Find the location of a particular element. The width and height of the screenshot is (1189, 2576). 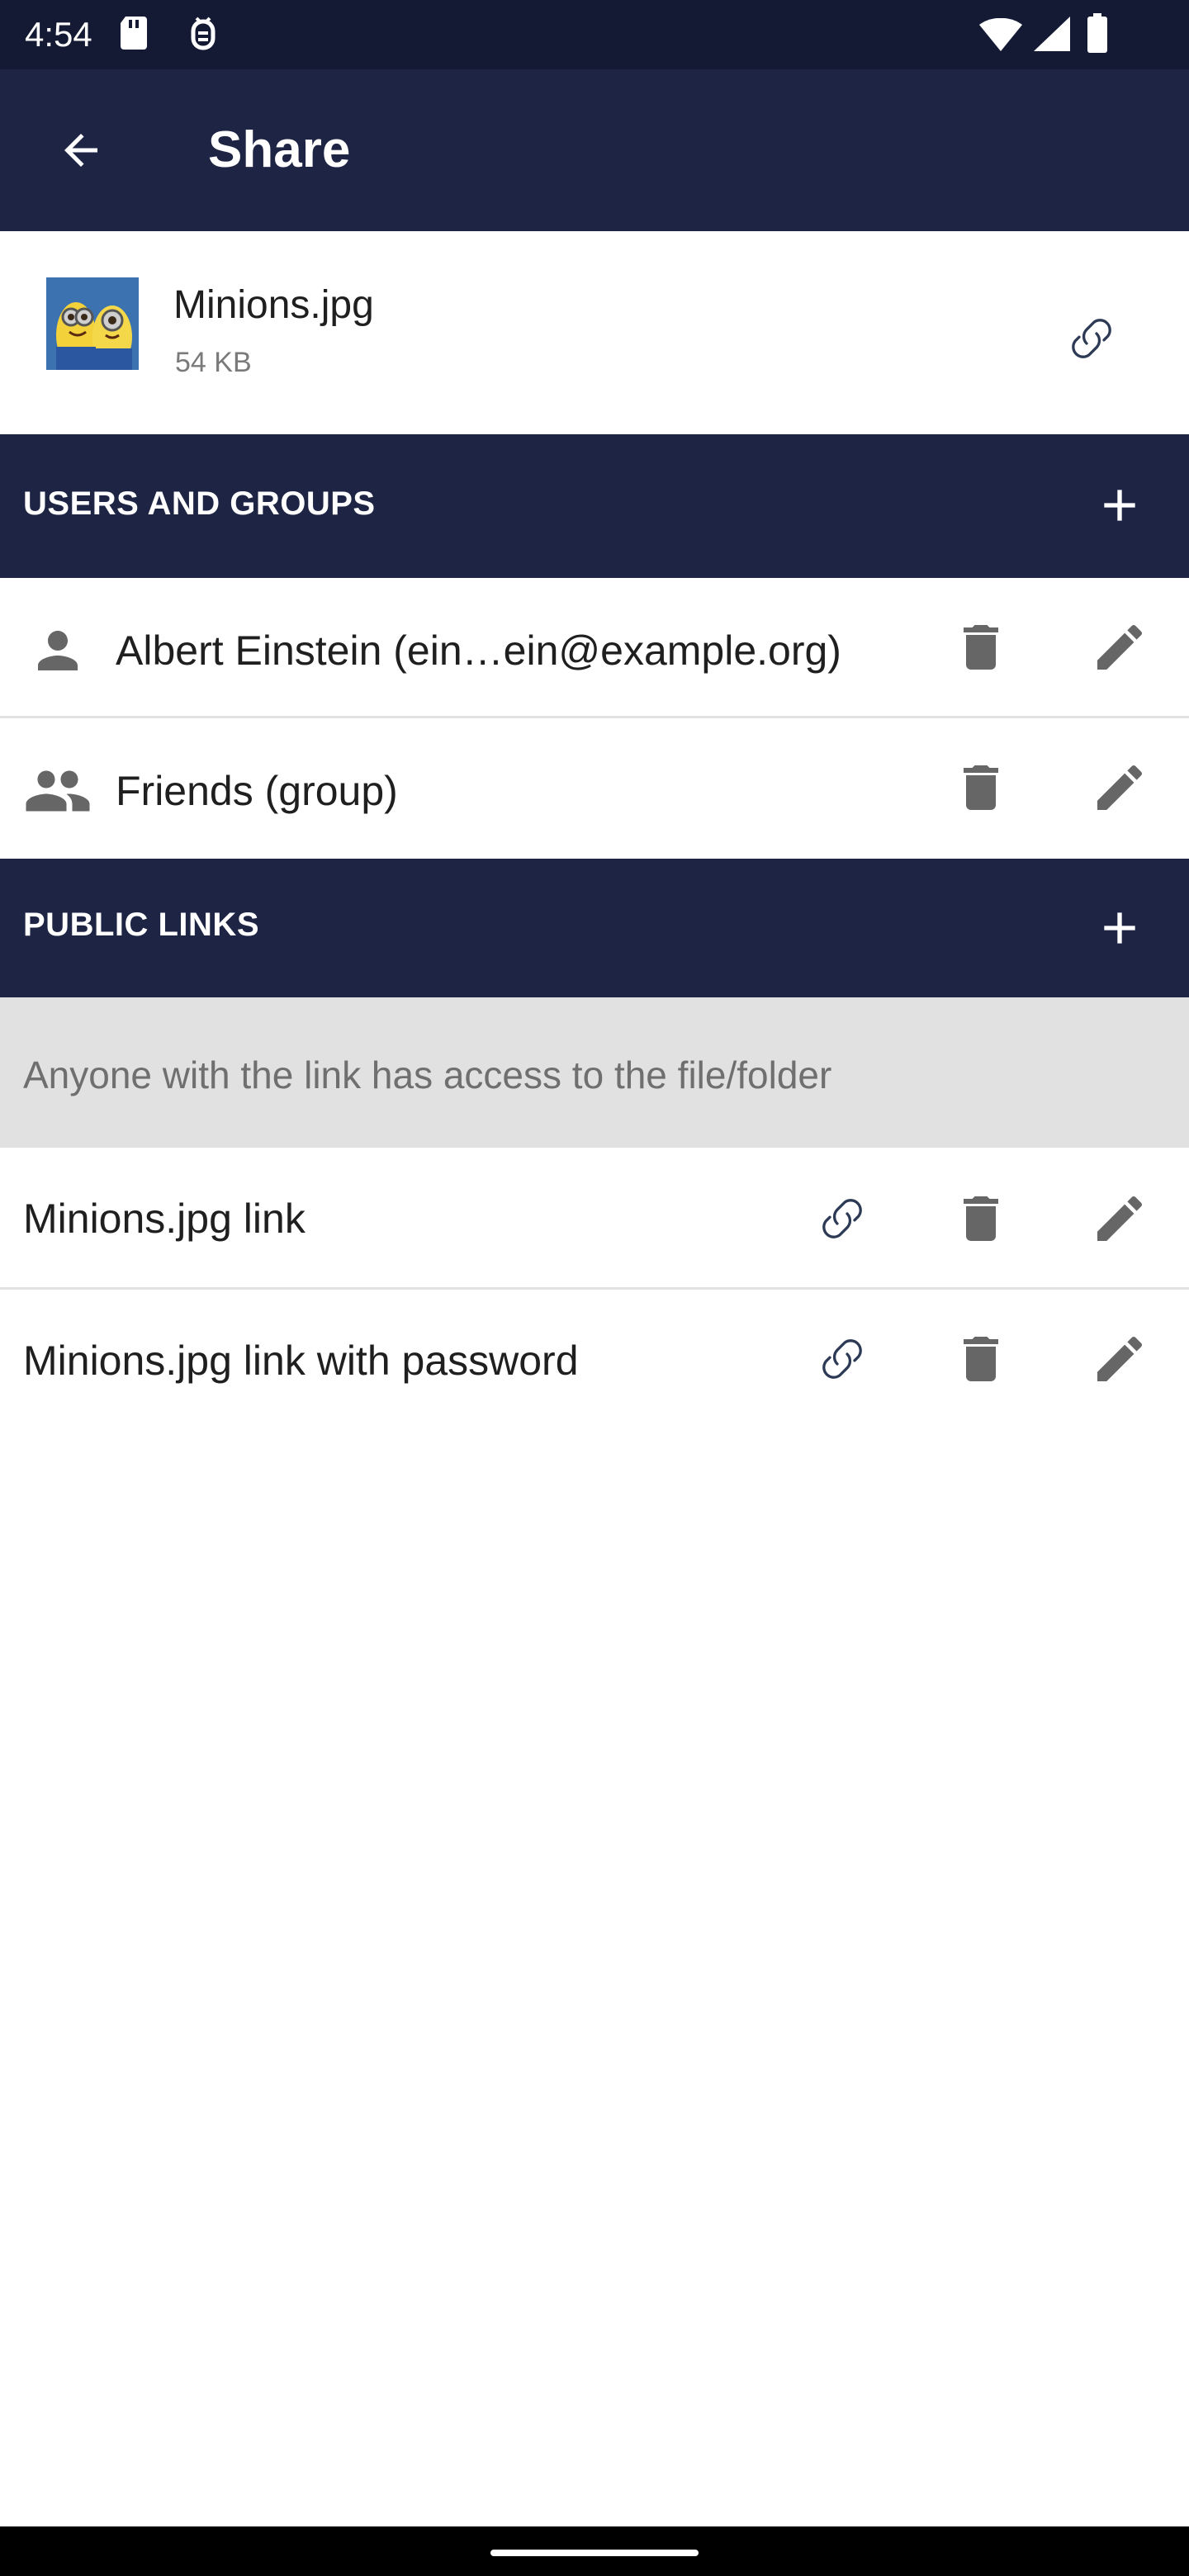

list-item-group: Friends (group) is located at coordinates (594, 788).